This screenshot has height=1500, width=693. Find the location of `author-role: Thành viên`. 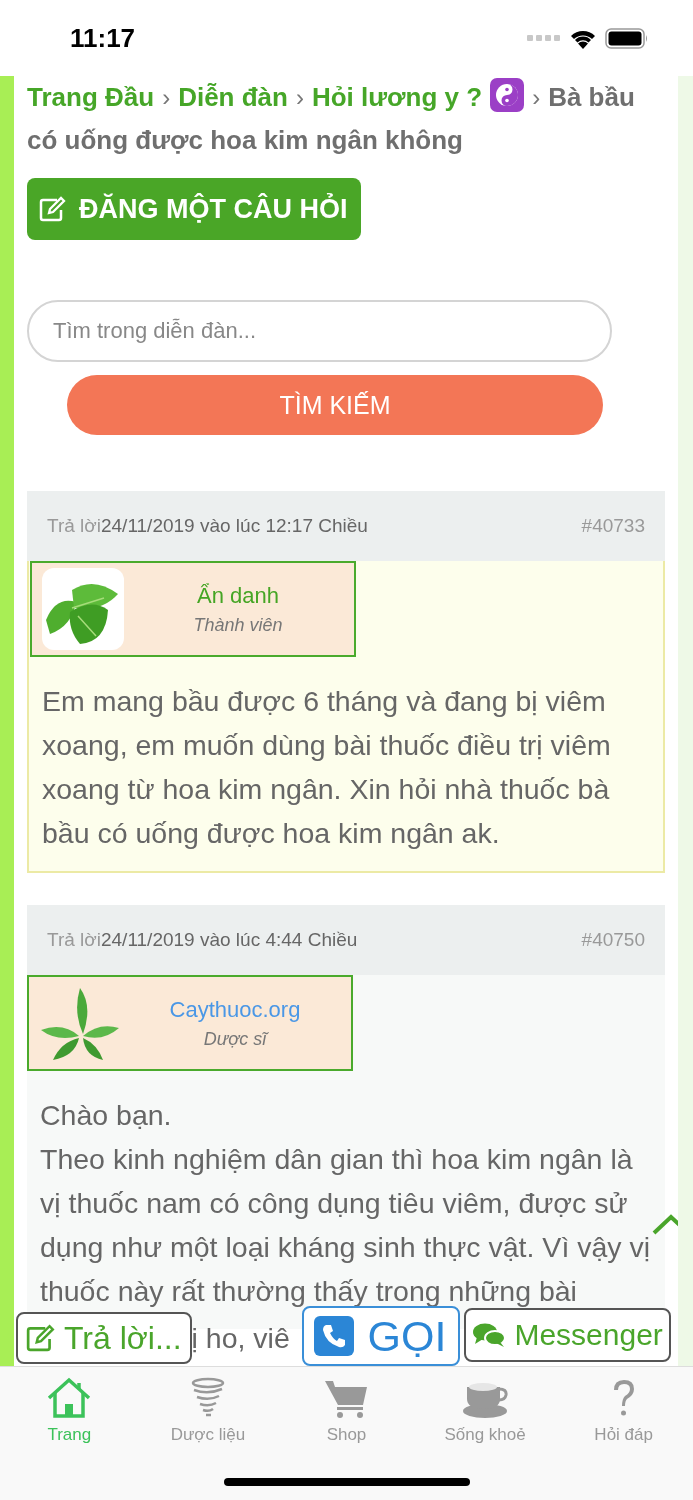

author-role: Thành viên is located at coordinates (238, 625).